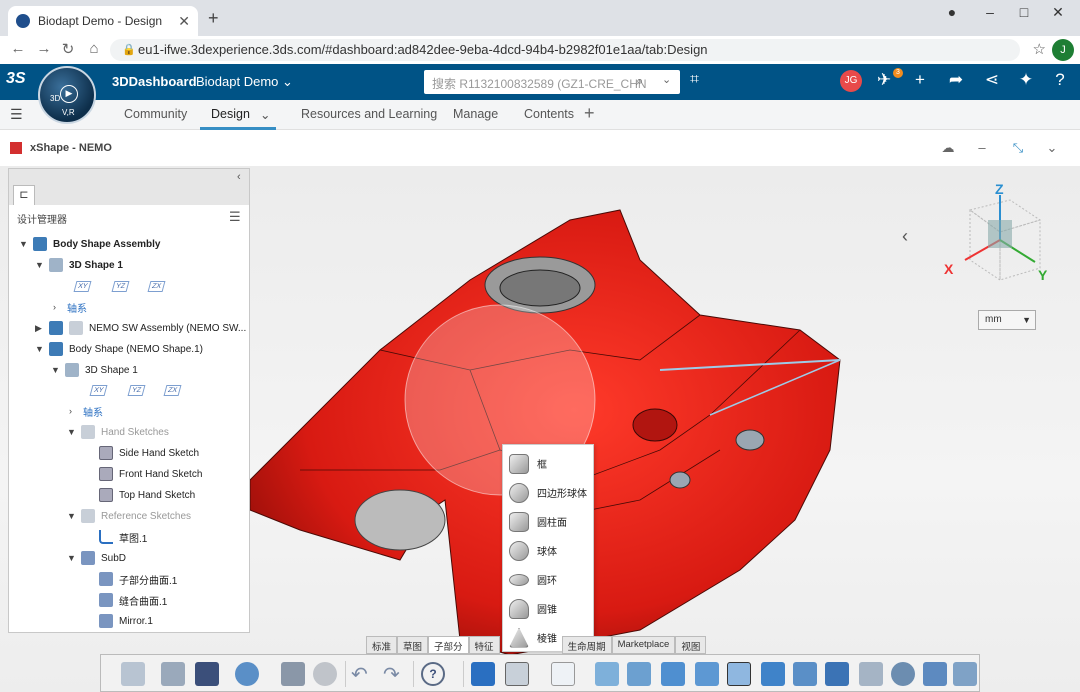 Image resolution: width=1080 pixels, height=692 pixels. What do you see at coordinates (549, 492) in the screenshot?
I see `menu-item-quad-sphere: 四边形球体` at bounding box center [549, 492].